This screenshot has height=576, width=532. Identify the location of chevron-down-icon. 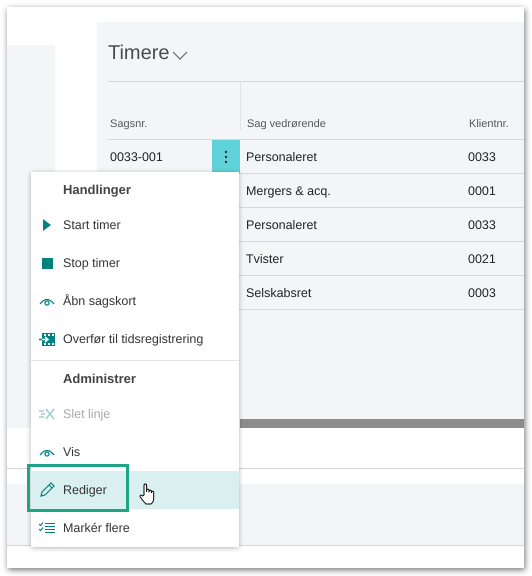
(180, 55).